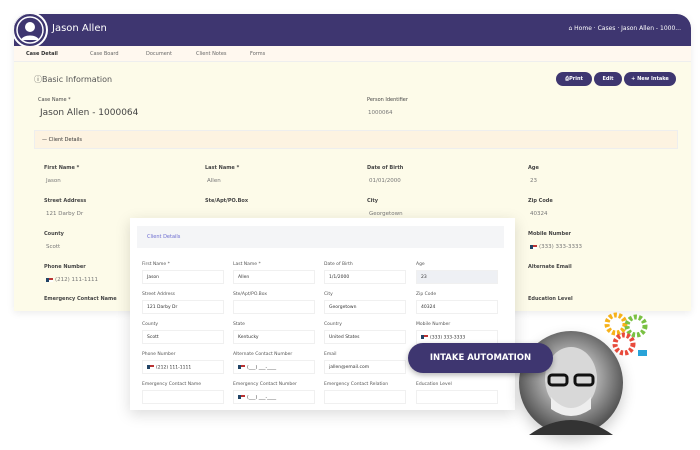 The image size is (700, 450). Describe the element at coordinates (556, 247) in the screenshot. I see `field-value: (333) 333-3333` at that location.